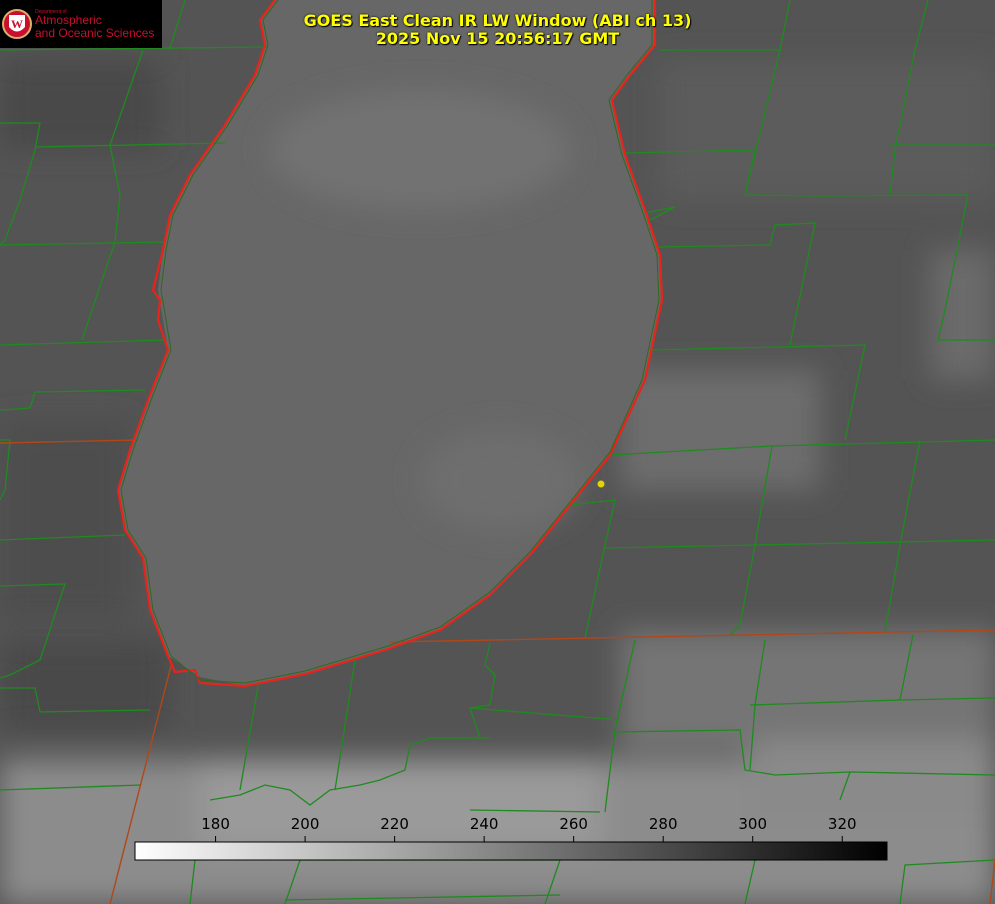  What do you see at coordinates (484, 824) in the screenshot?
I see `colorbar-tick-label: 240` at bounding box center [484, 824].